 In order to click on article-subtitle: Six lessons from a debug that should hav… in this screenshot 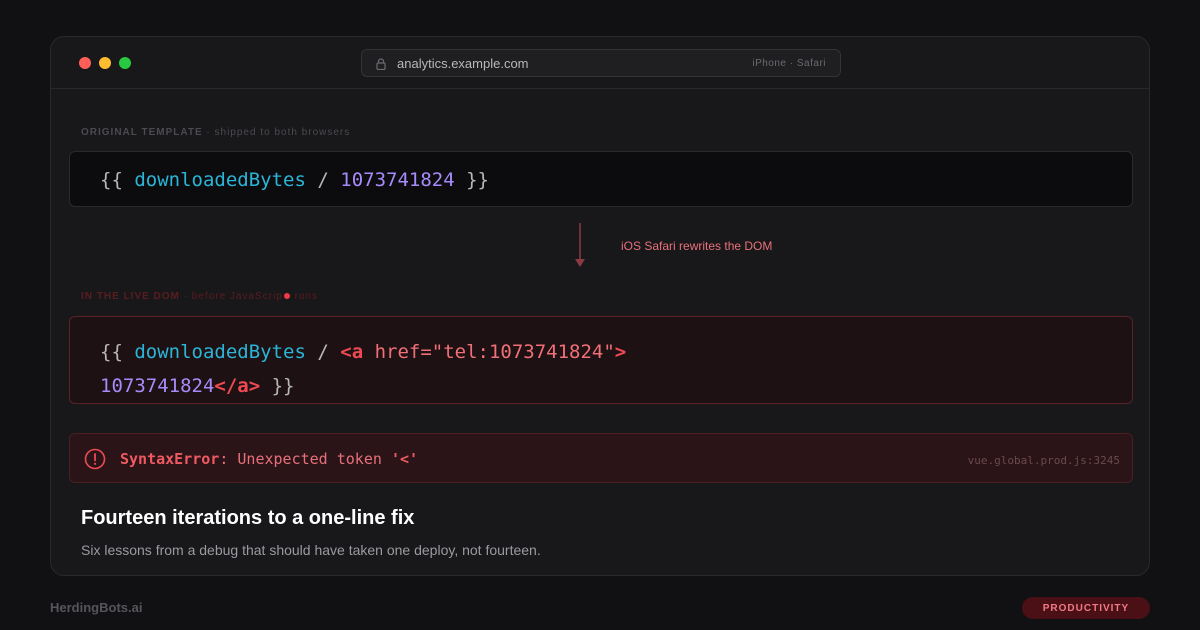, I will do `click(311, 550)`.